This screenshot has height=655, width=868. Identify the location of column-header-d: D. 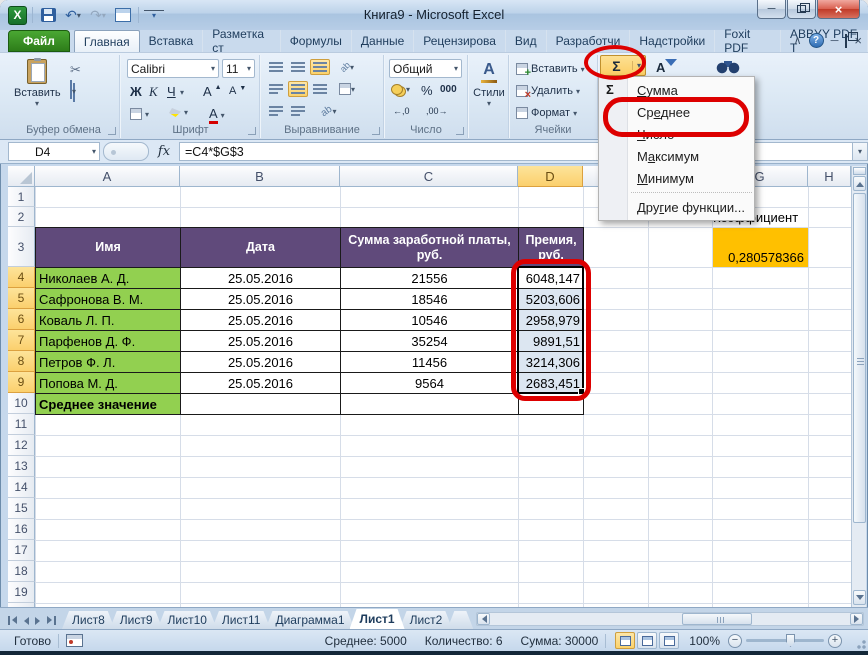
(550, 176).